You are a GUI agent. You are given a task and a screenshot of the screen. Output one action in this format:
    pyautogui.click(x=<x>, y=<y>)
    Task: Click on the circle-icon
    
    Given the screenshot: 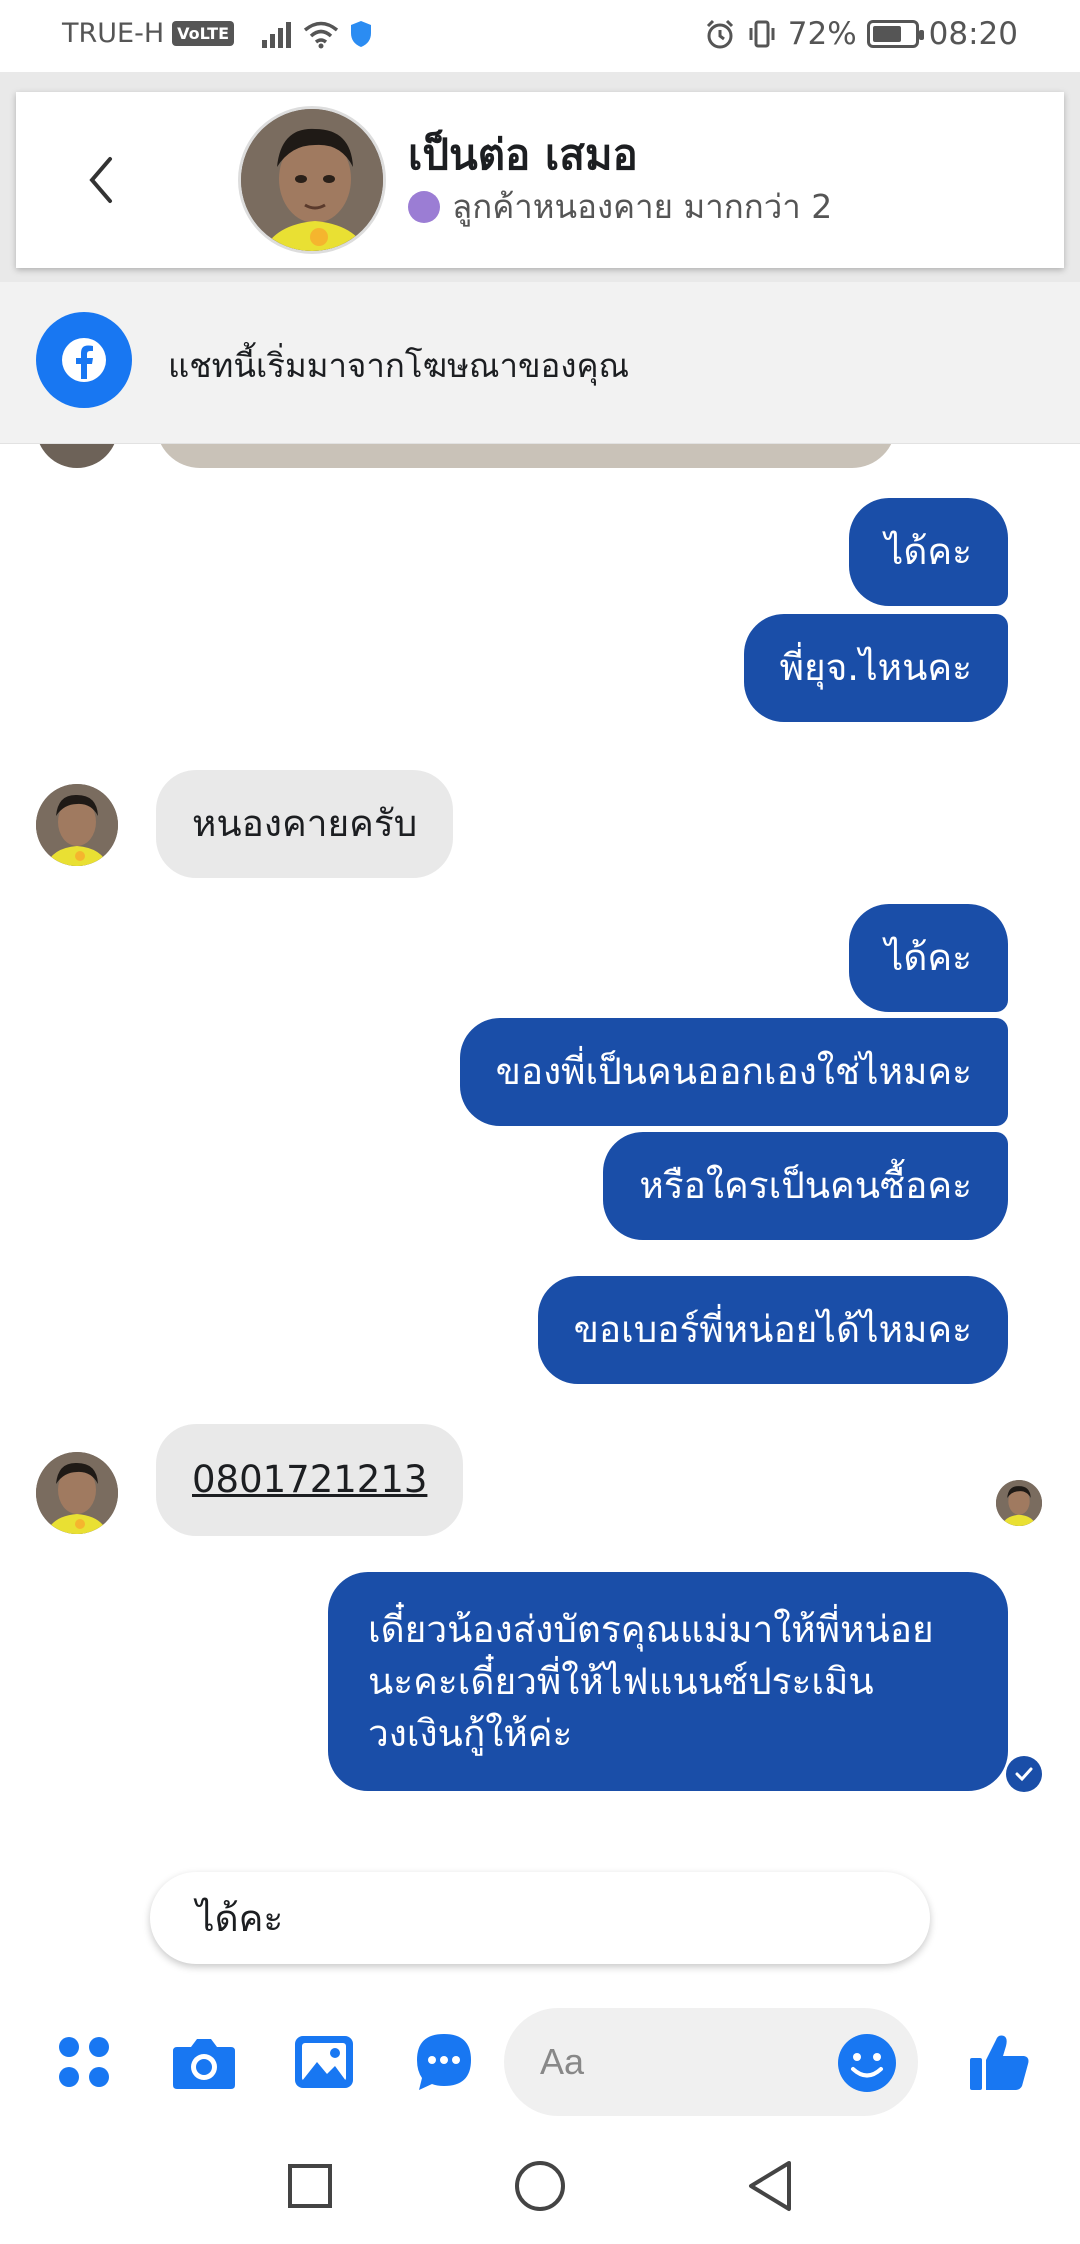 What is the action you would take?
    pyautogui.click(x=540, y=2186)
    